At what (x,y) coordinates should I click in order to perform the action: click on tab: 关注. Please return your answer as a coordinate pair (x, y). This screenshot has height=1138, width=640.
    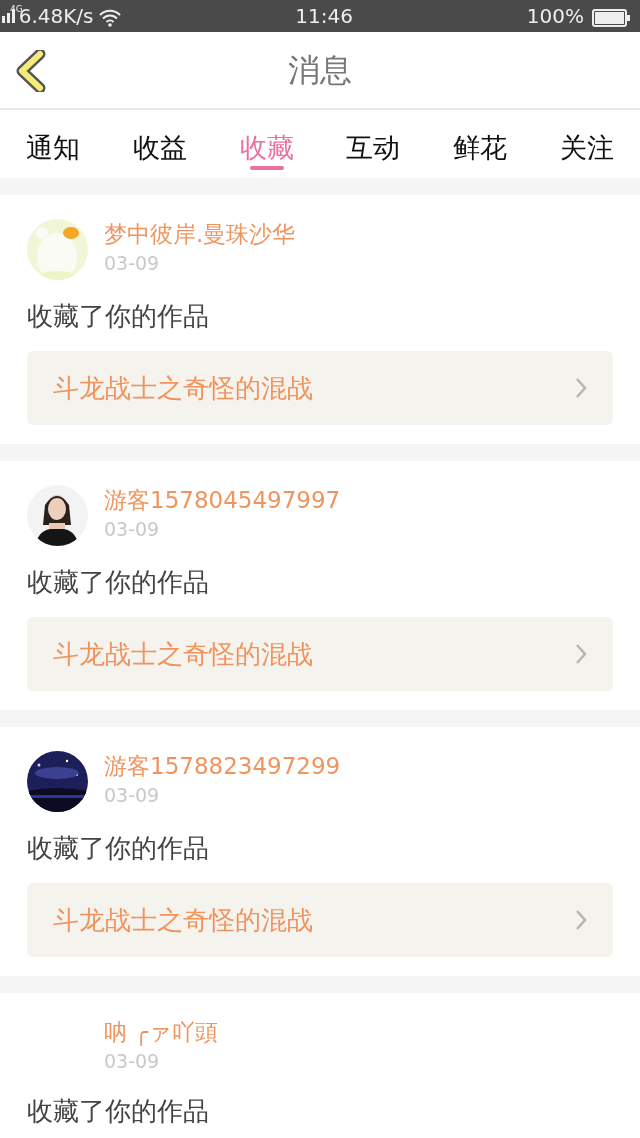
    Looking at the image, I should click on (586, 144).